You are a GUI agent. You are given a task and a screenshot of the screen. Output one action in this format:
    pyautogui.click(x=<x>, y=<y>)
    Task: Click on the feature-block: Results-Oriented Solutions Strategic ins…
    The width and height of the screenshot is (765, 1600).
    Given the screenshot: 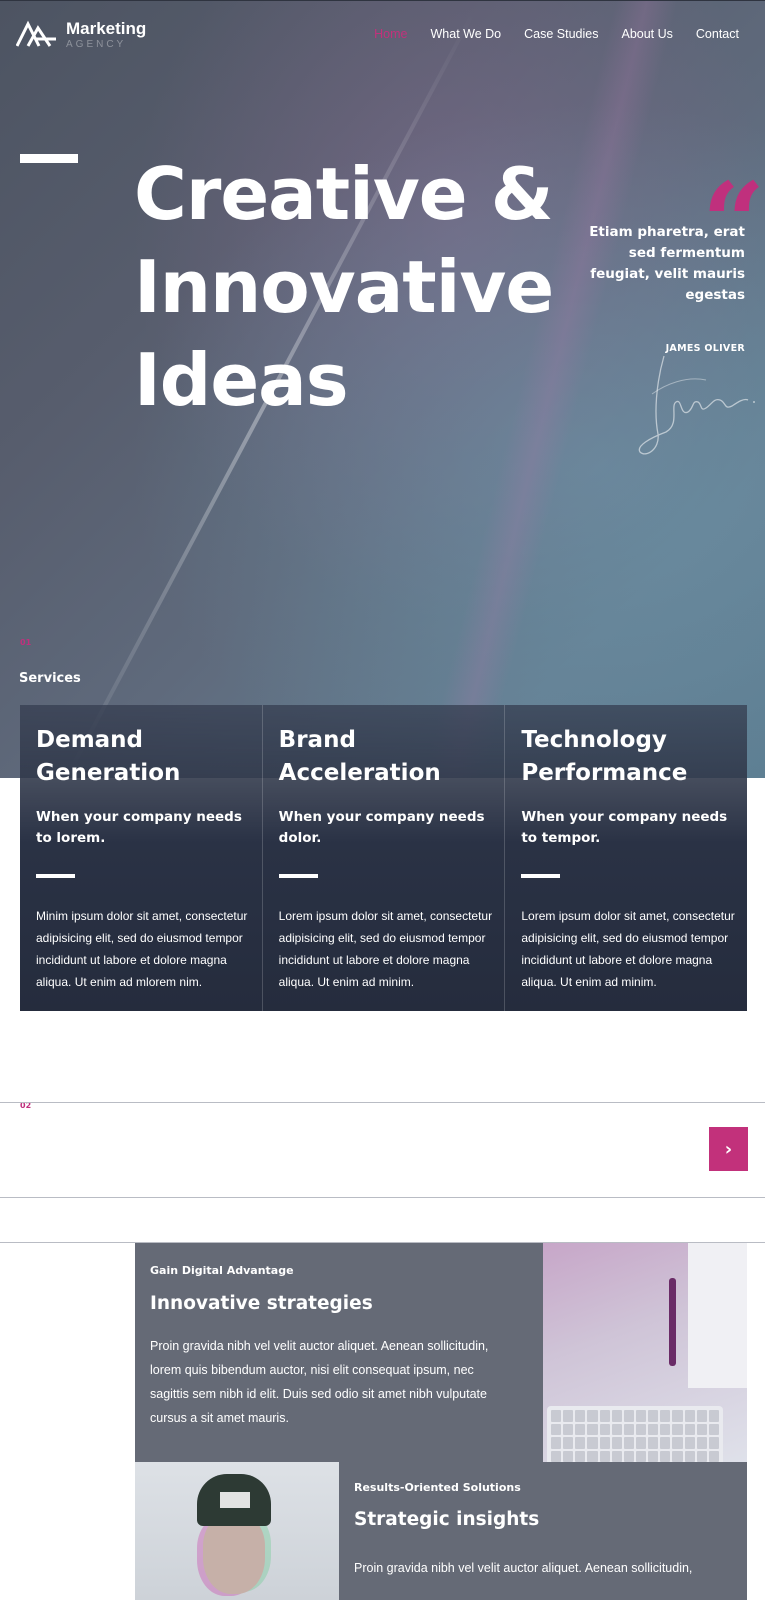 What is the action you would take?
    pyautogui.click(x=543, y=1531)
    